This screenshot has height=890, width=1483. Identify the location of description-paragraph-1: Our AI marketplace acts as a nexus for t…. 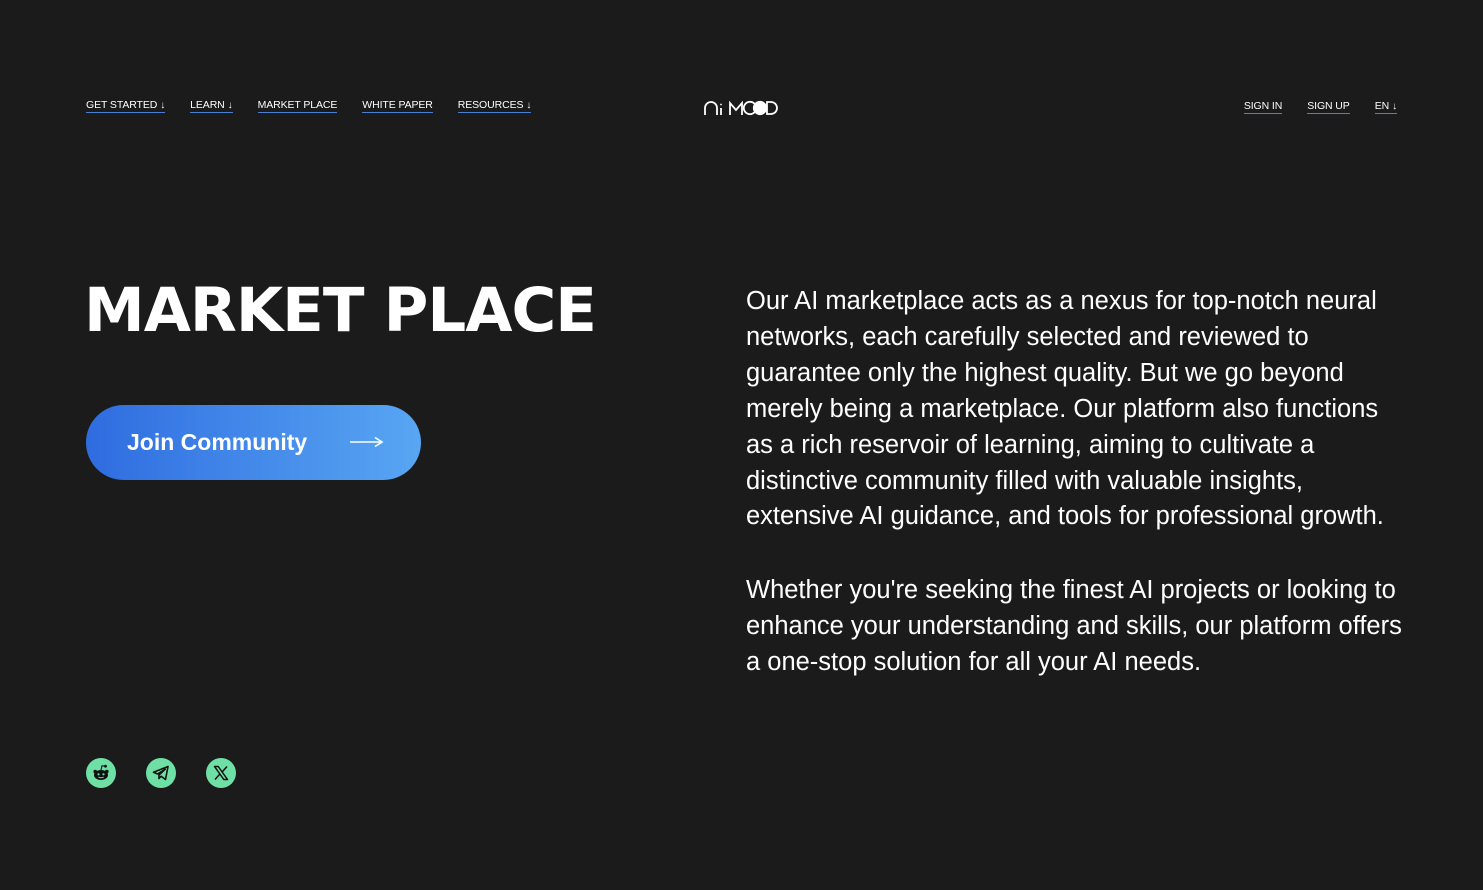
(1065, 409).